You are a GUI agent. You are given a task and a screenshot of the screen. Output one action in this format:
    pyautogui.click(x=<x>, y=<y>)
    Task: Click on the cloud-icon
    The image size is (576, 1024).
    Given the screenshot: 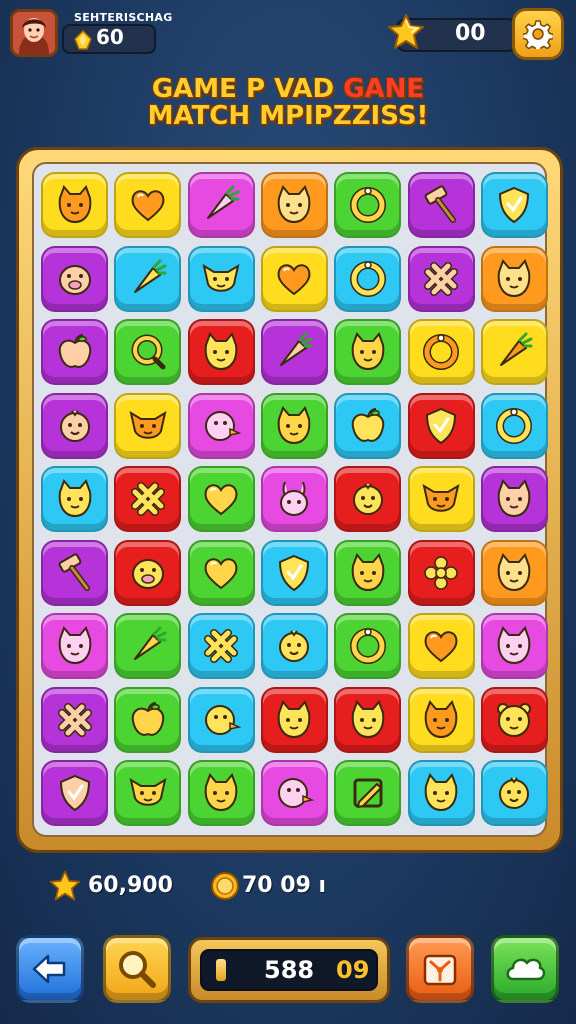 What is the action you would take?
    pyautogui.click(x=526, y=969)
    